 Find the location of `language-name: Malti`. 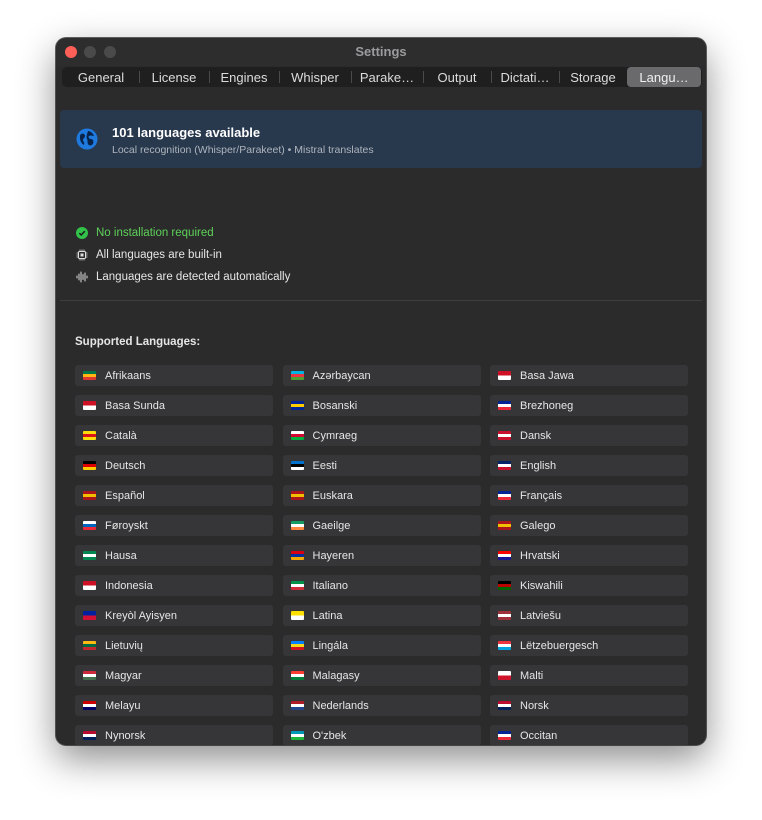

language-name: Malti is located at coordinates (532, 675).